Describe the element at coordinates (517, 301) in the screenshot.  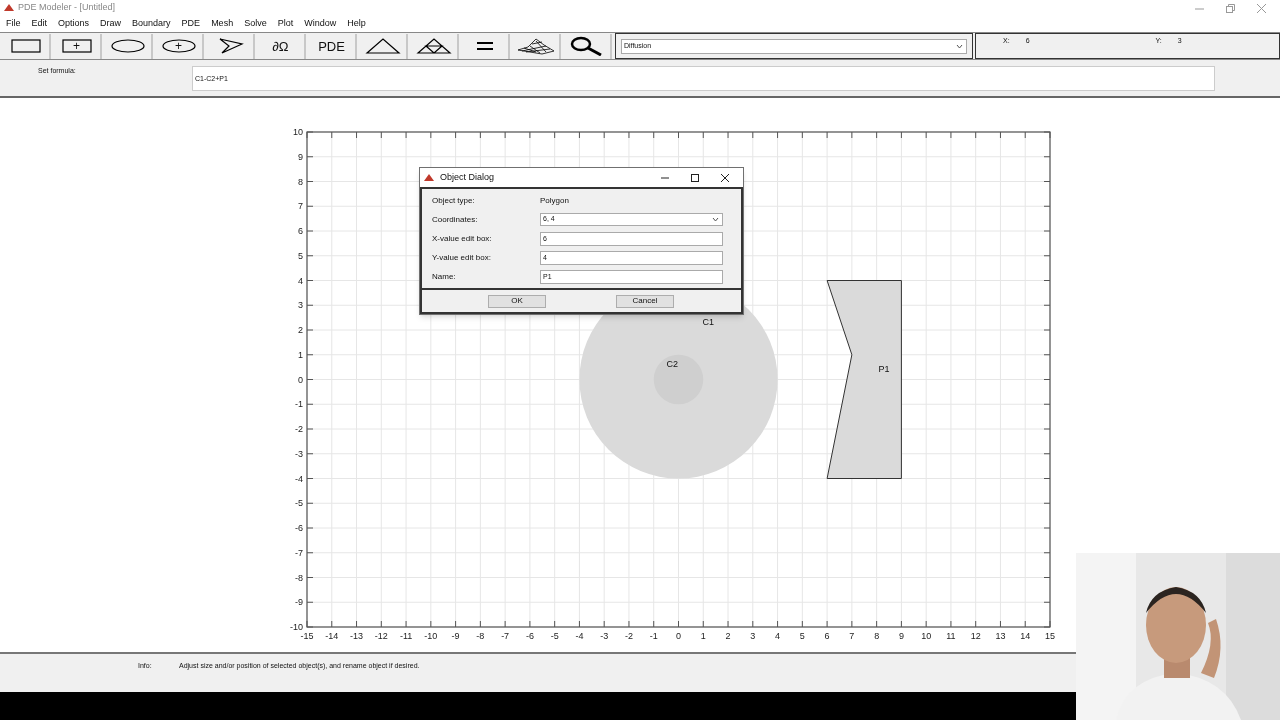
I see `ok-button: OK` at that location.